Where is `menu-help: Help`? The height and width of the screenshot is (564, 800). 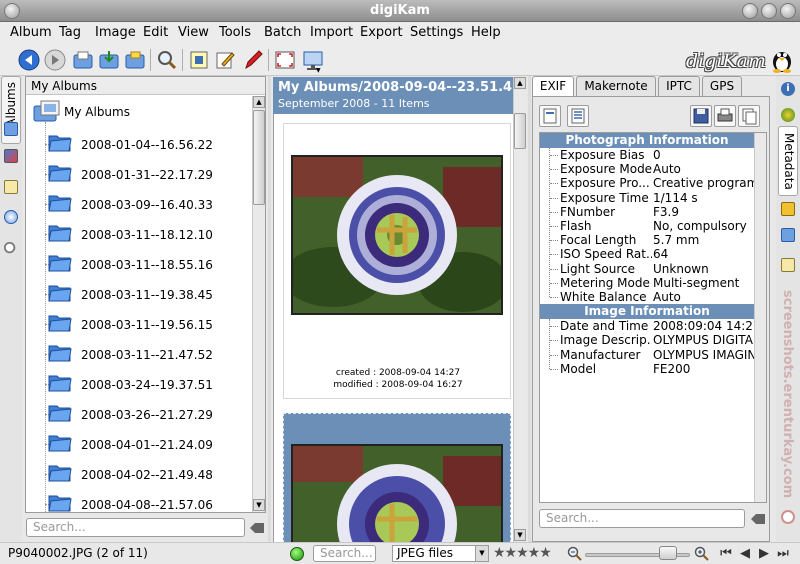
menu-help: Help is located at coordinates (486, 32).